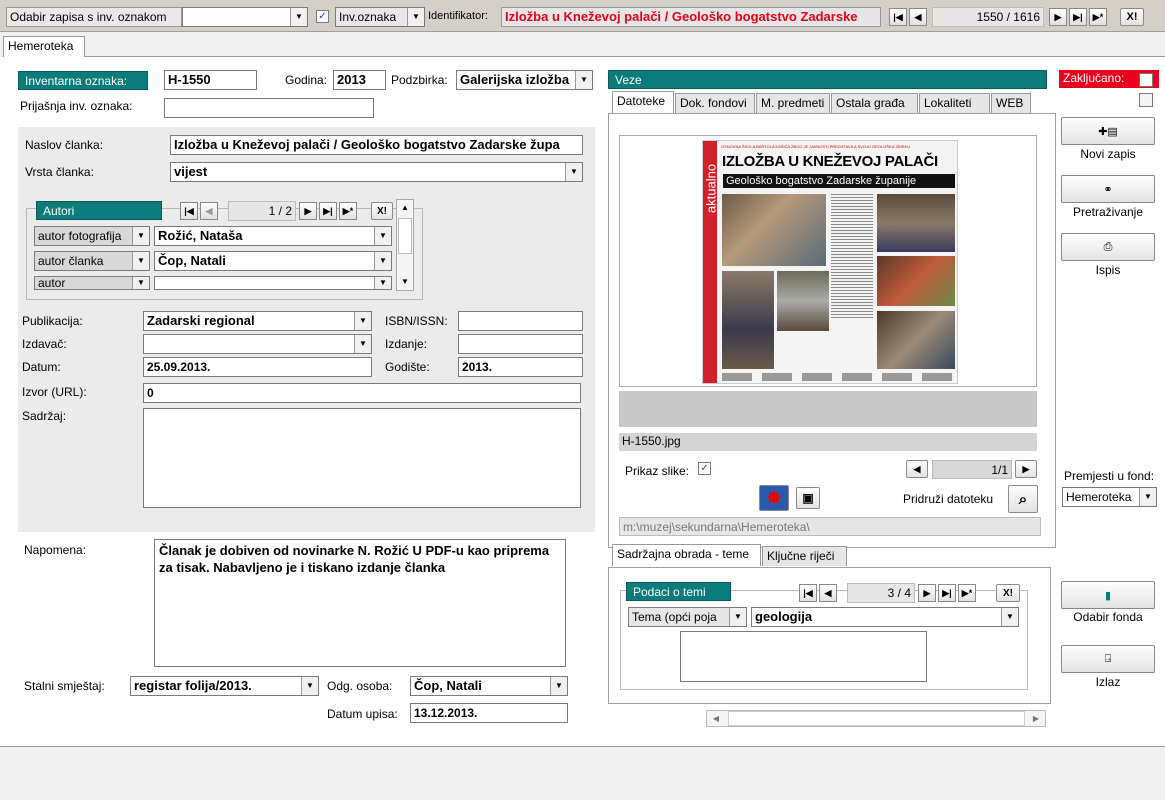 The image size is (1165, 800). What do you see at coordinates (1023, 499) in the screenshot?
I see `search-file-icon: ⌕` at bounding box center [1023, 499].